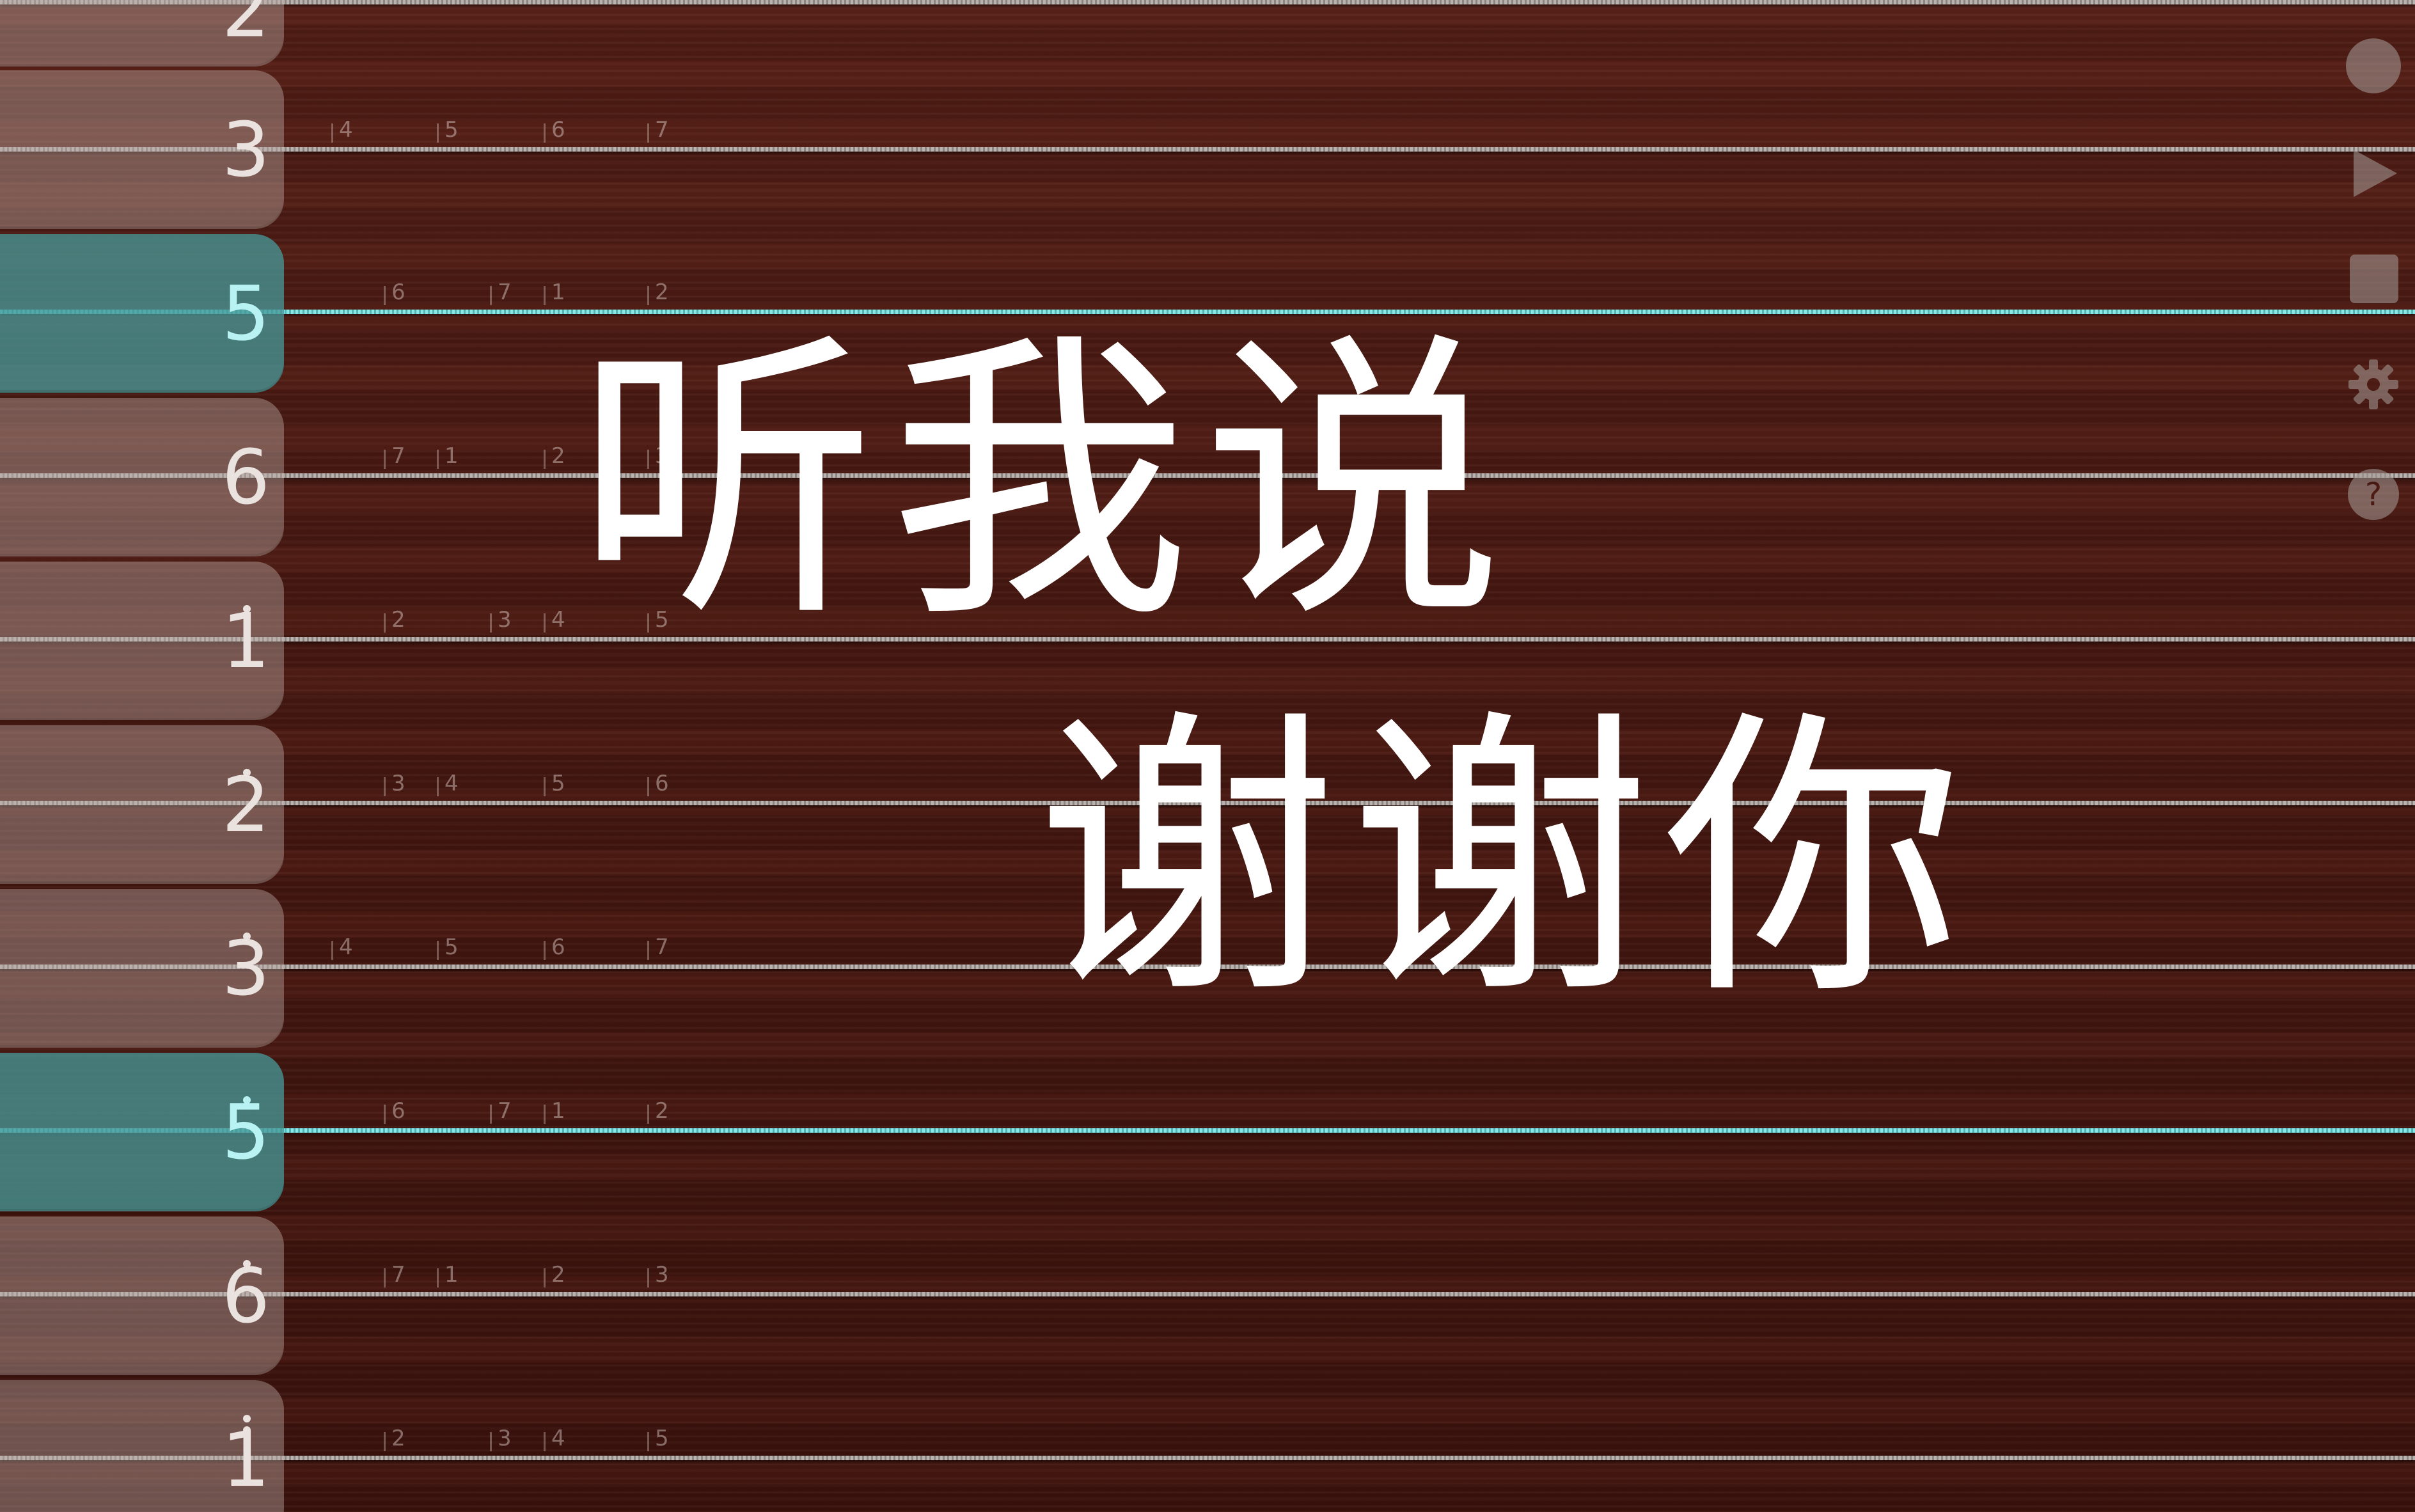 This screenshot has height=1512, width=2415. What do you see at coordinates (1046, 483) in the screenshot?
I see `caption-line-1: 听我说` at bounding box center [1046, 483].